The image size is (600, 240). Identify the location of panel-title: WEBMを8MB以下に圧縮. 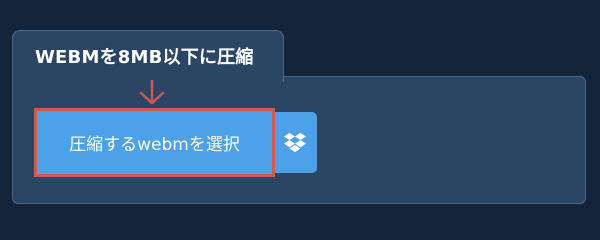
(144, 57).